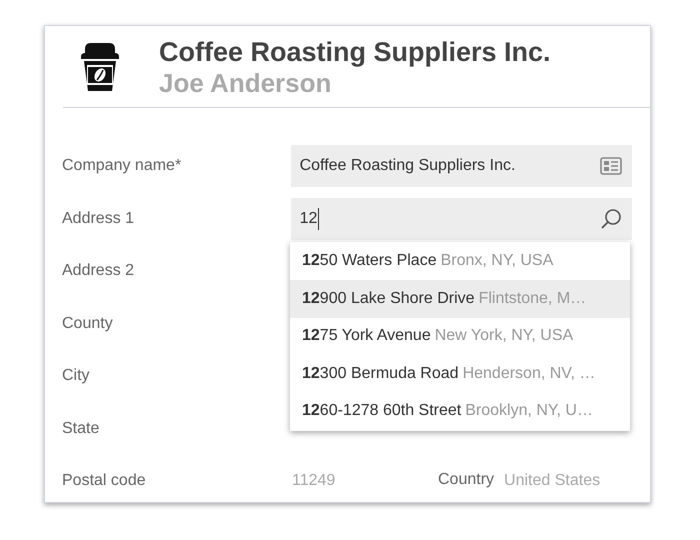  I want to click on field-label: Country, so click(466, 480).